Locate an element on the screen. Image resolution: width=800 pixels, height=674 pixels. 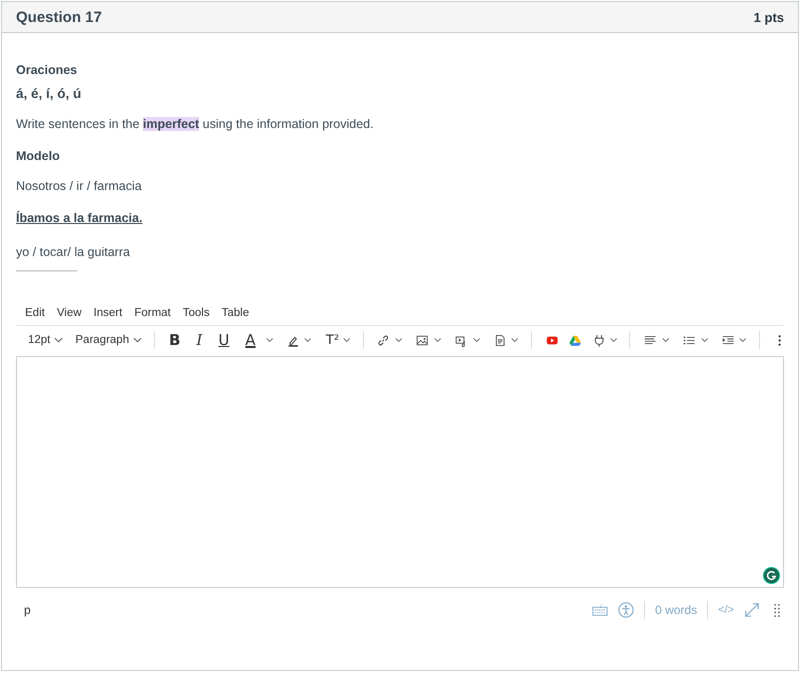
menu-item: Insert is located at coordinates (108, 313).